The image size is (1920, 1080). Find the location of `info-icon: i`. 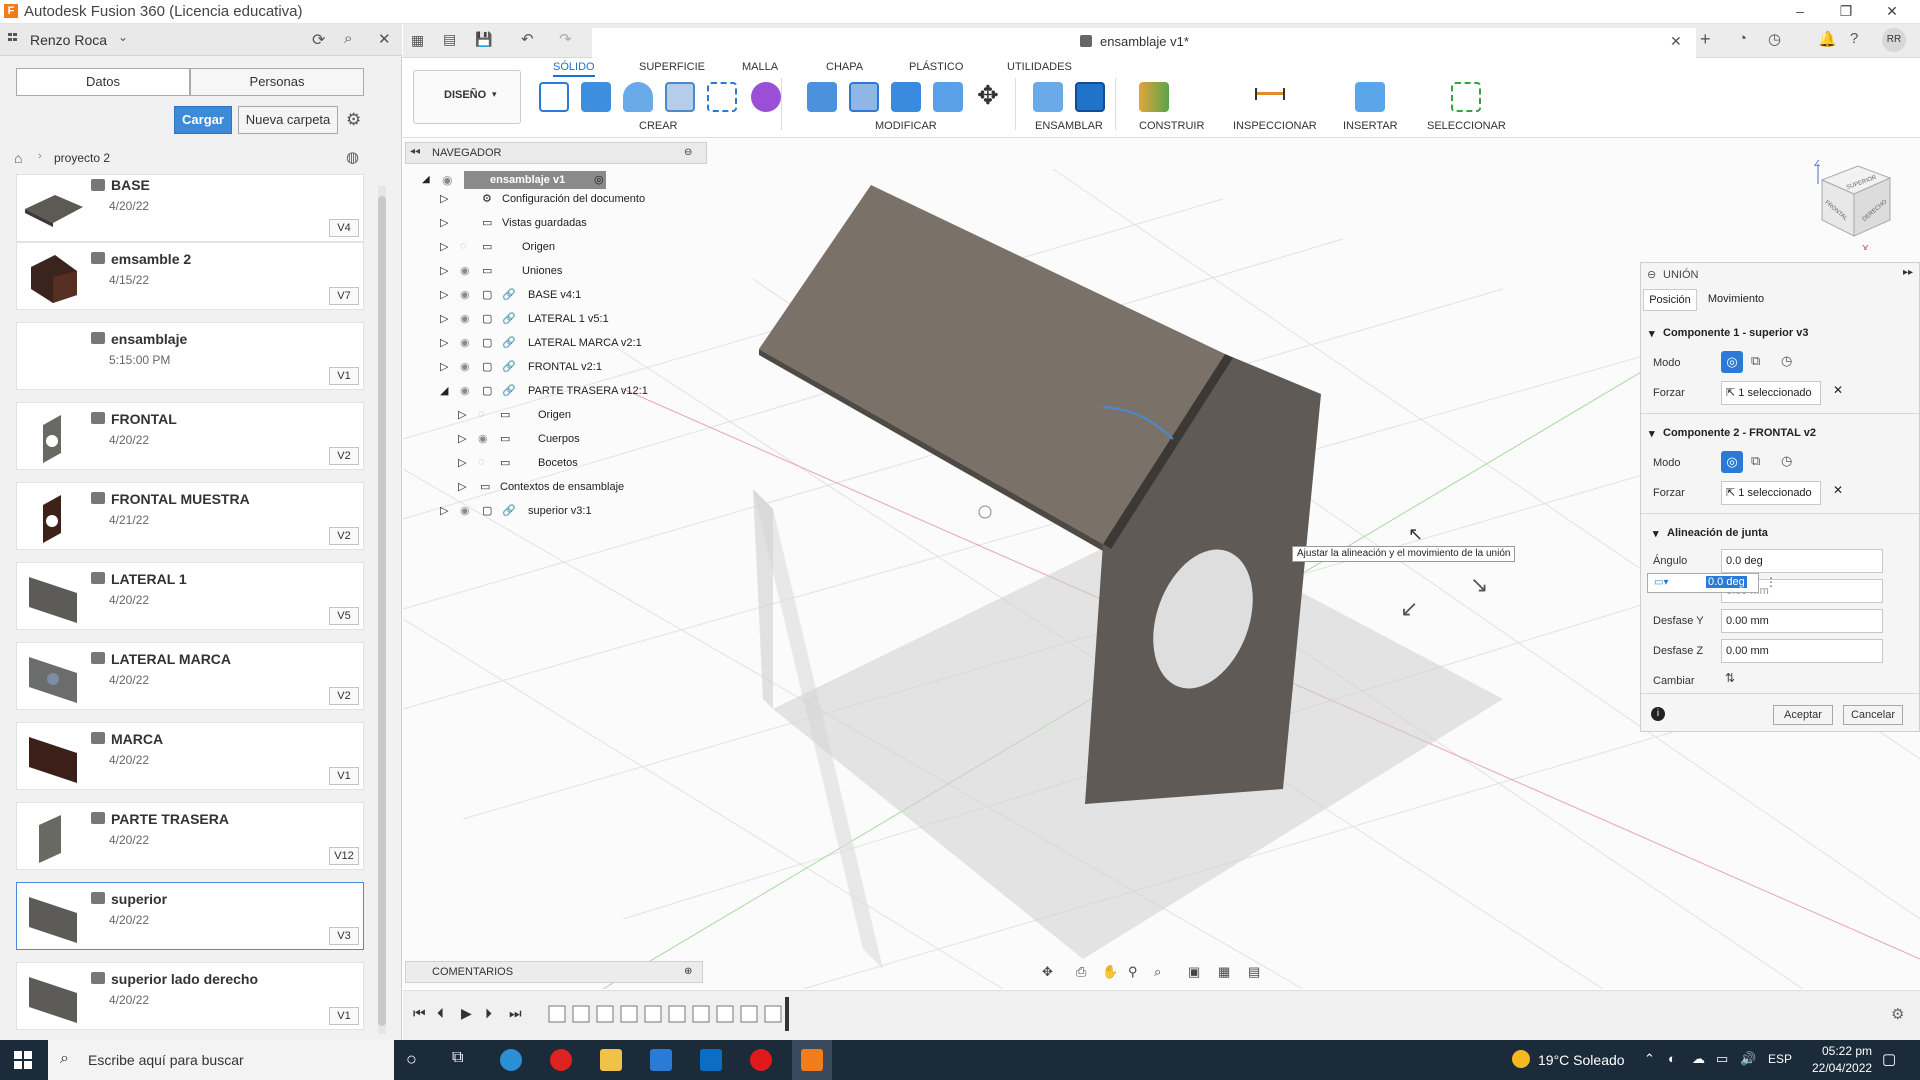

info-icon: i is located at coordinates (1658, 714).